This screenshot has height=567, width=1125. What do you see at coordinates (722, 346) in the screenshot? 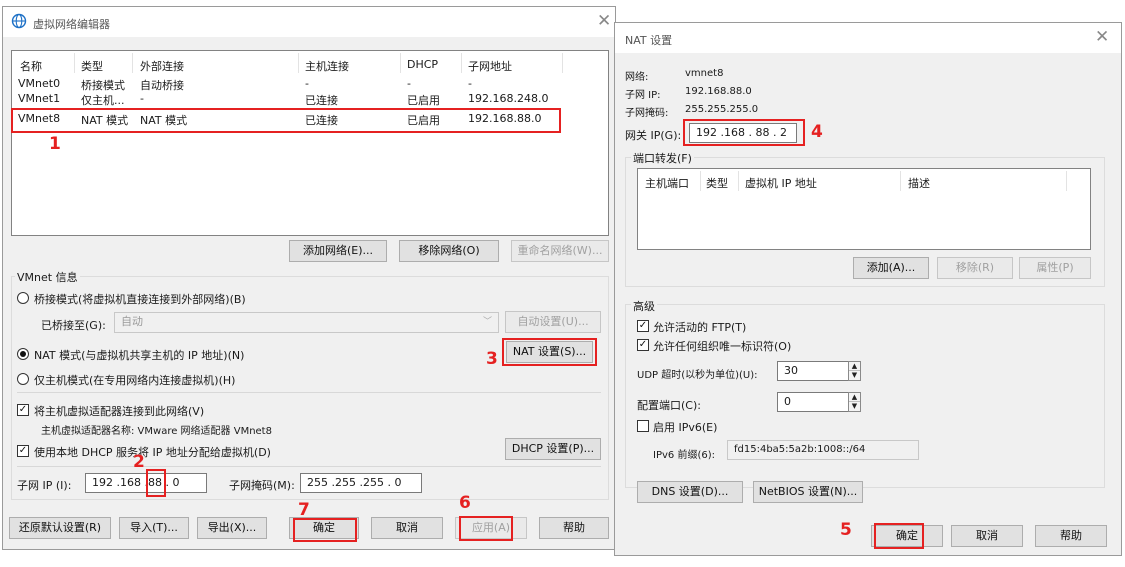
I see `allow-oui-label: 允许任何组织唯一标识符(O)` at bounding box center [722, 346].